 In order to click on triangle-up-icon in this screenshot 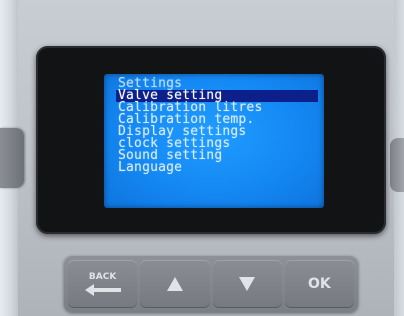, I will do `click(174, 284)`.